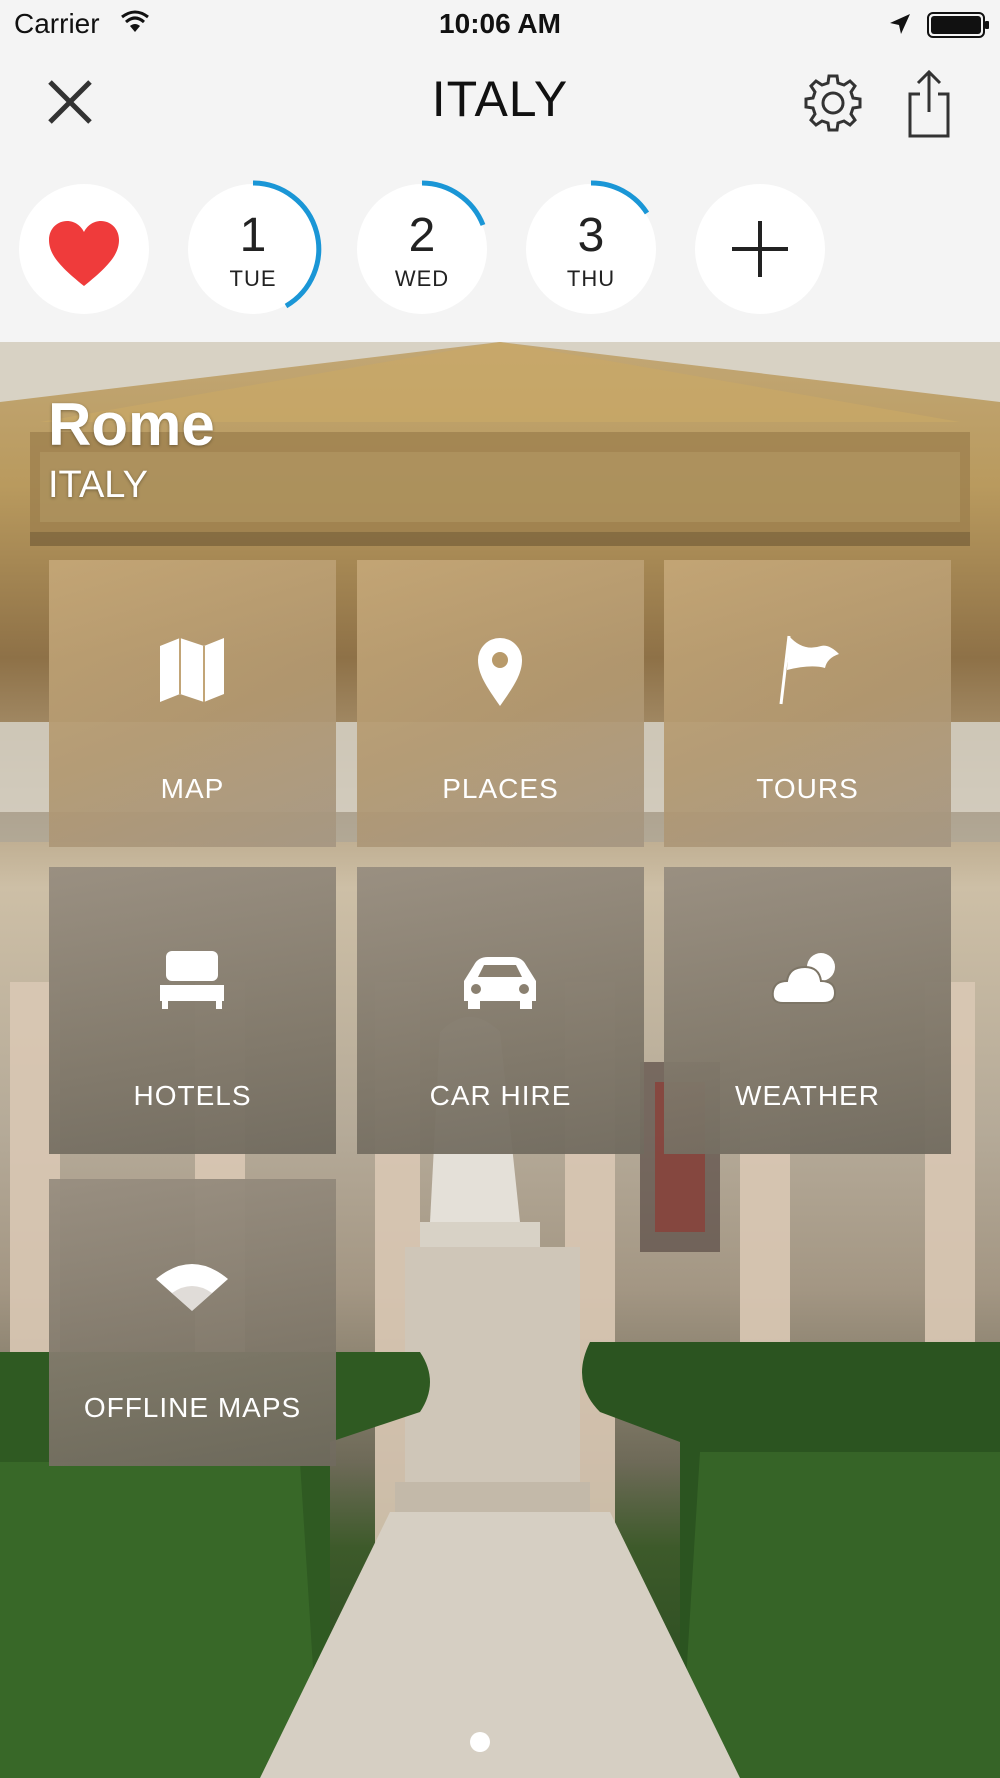 Image resolution: width=1000 pixels, height=1778 pixels. Describe the element at coordinates (809, 670) in the screenshot. I see `flag-icon` at that location.